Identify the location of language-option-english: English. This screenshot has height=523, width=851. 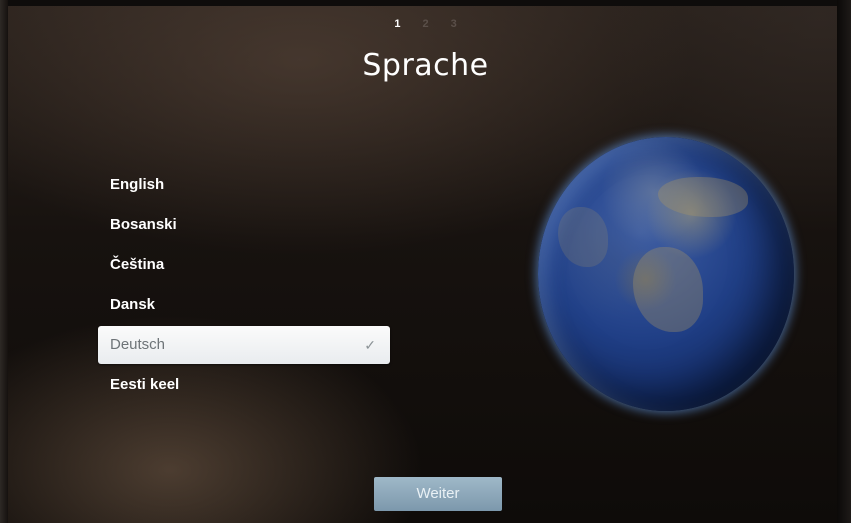
(244, 186).